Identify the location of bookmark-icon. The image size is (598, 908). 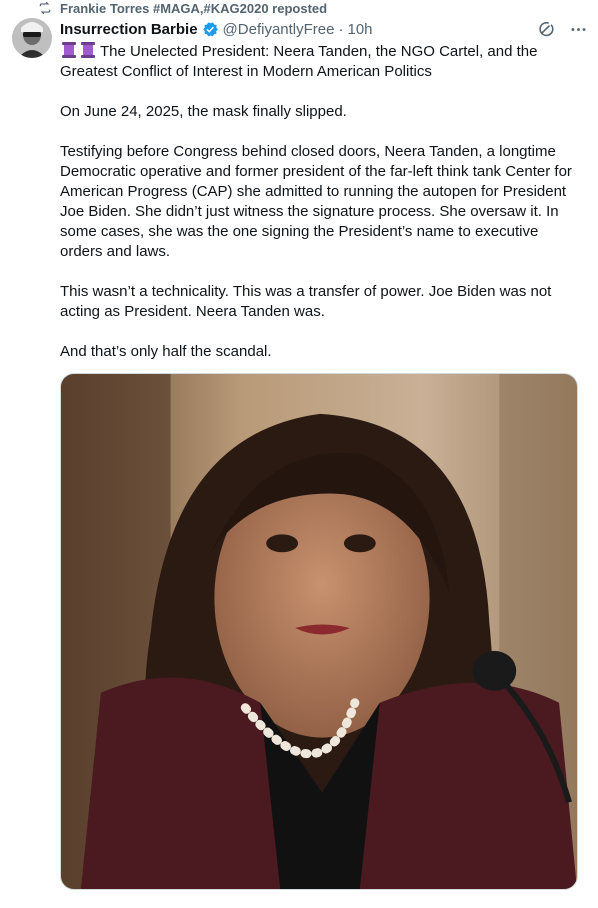
(471, 903).